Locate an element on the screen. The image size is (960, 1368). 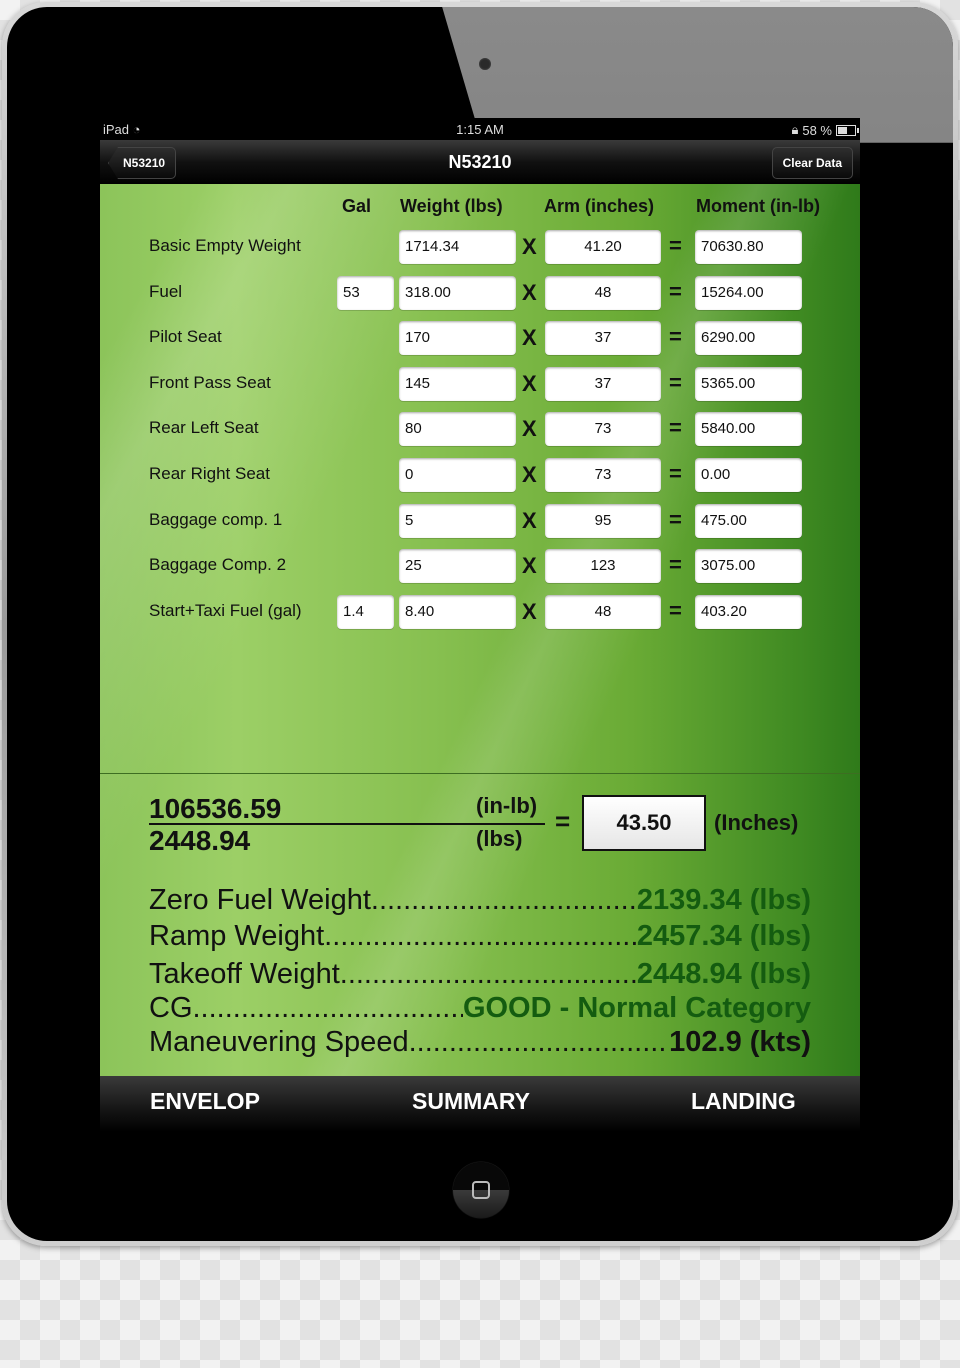
arm-input: 123 is located at coordinates (603, 566).